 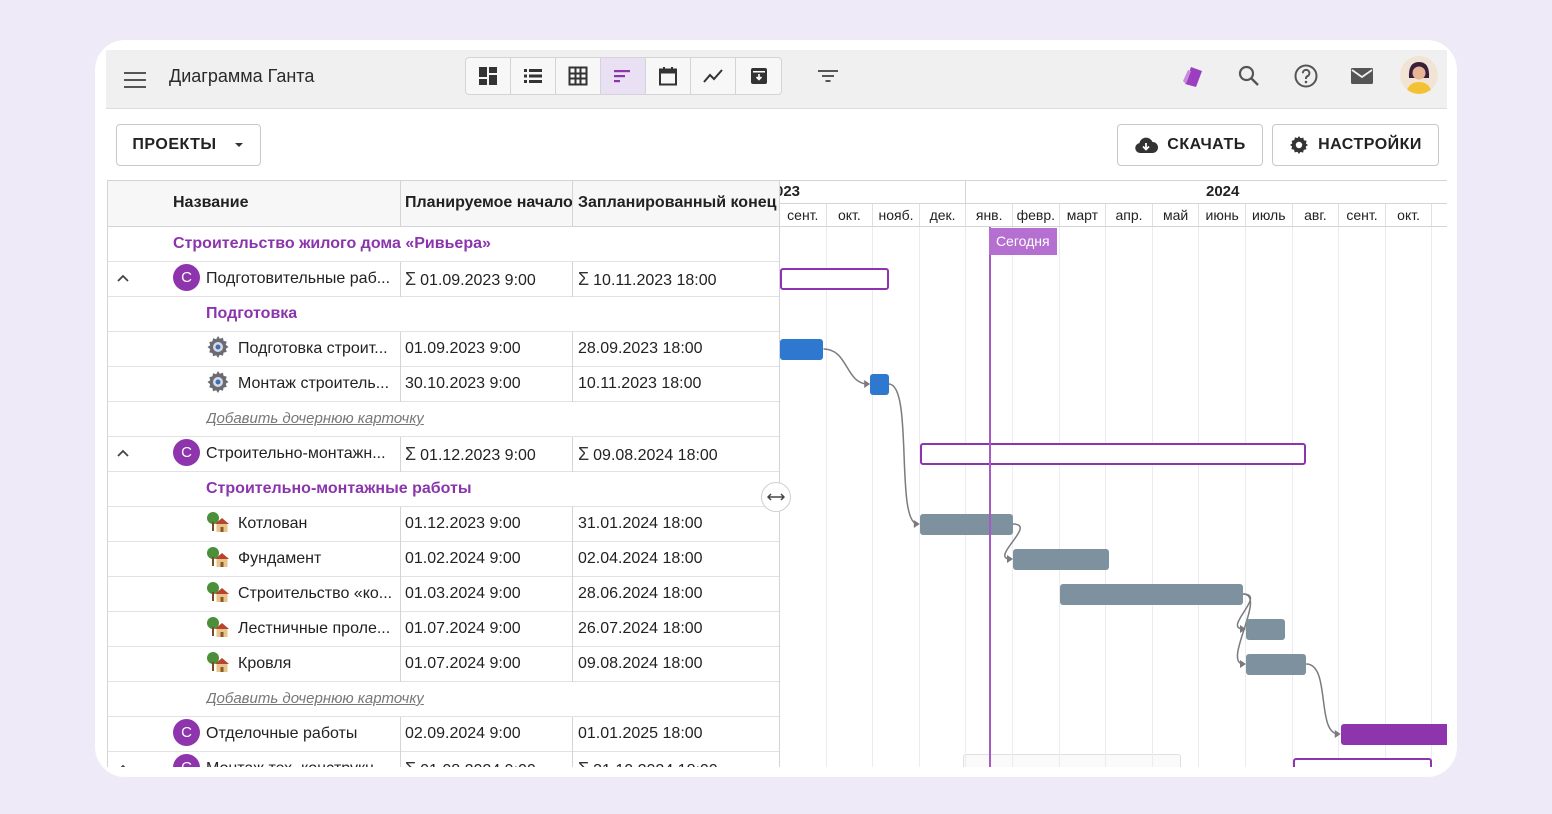 What do you see at coordinates (623, 76) in the screenshot?
I see `gantt-view-button` at bounding box center [623, 76].